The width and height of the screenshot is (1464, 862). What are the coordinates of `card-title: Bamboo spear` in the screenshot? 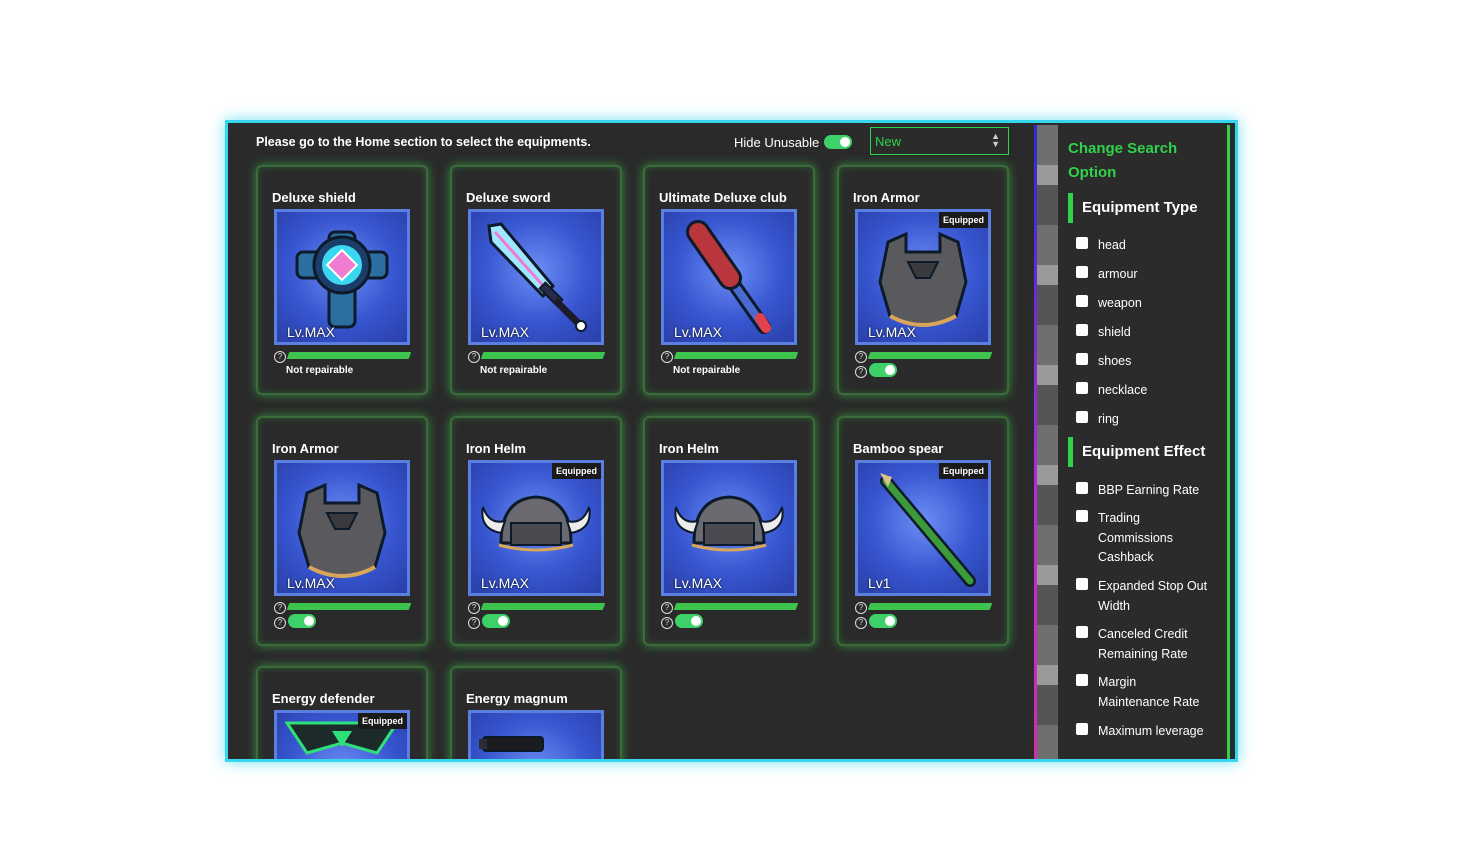 It's located at (898, 448).